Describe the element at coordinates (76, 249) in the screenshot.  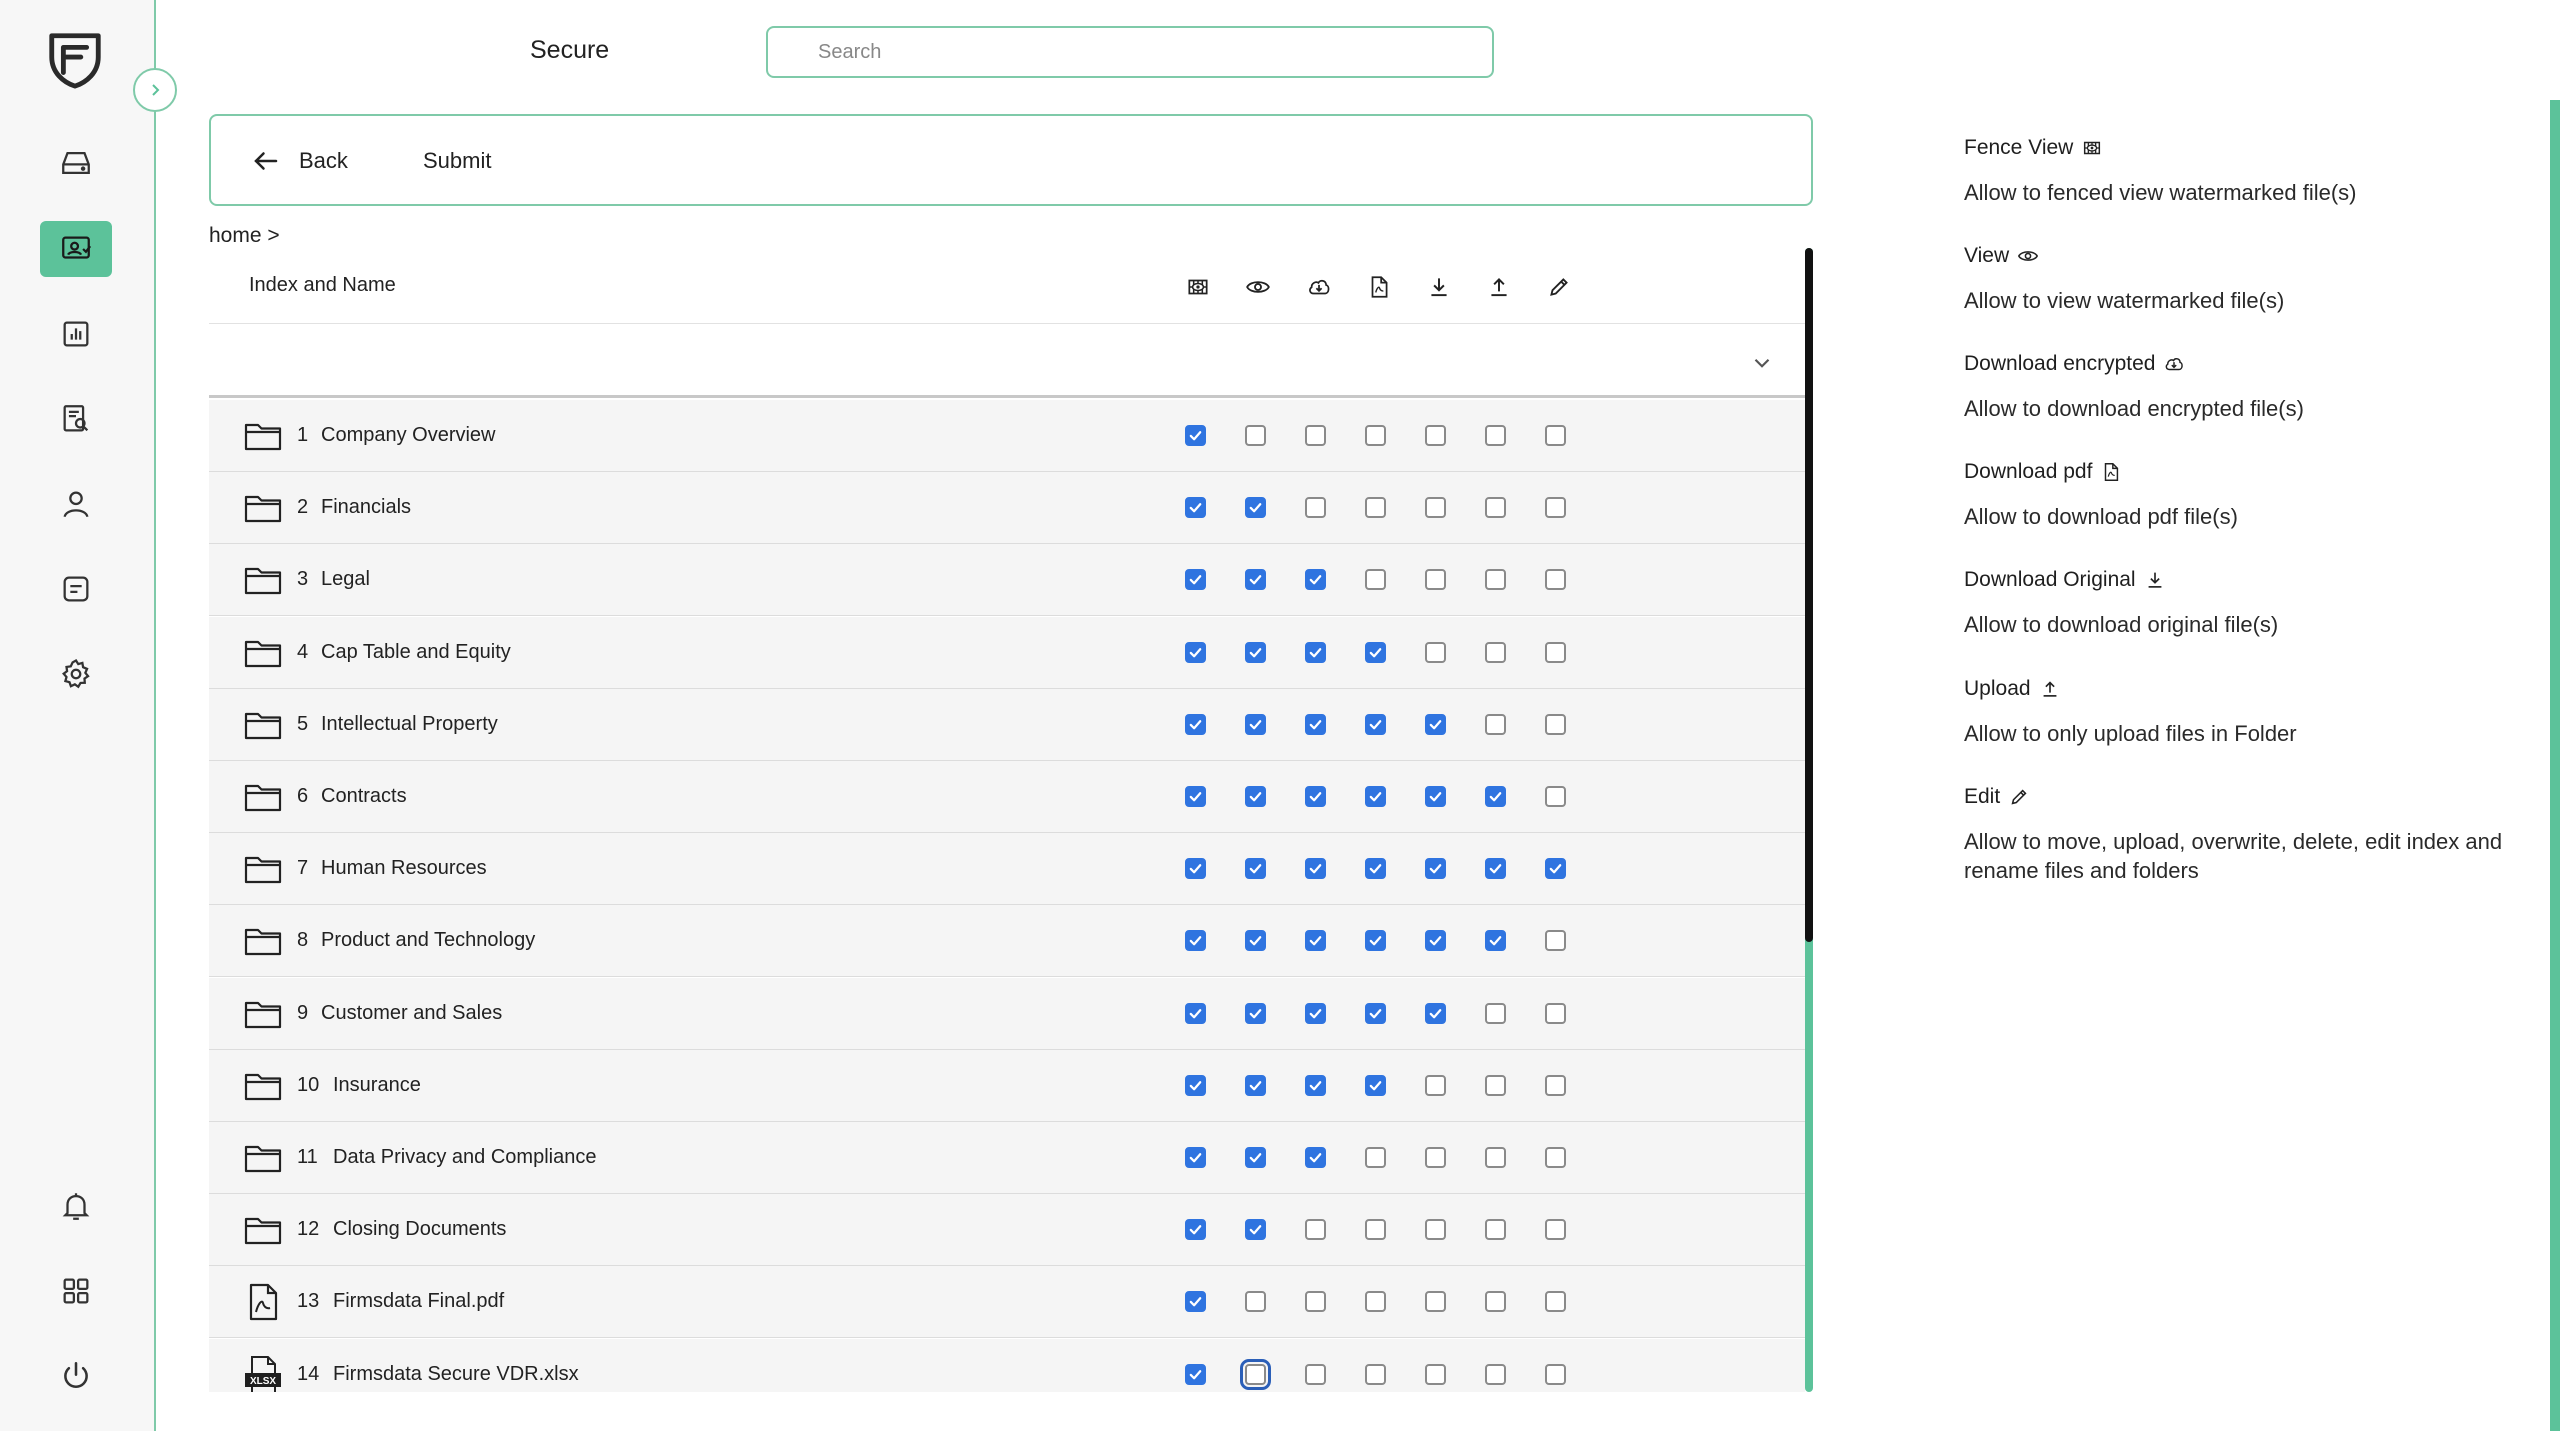
I see `nav-permissions` at that location.